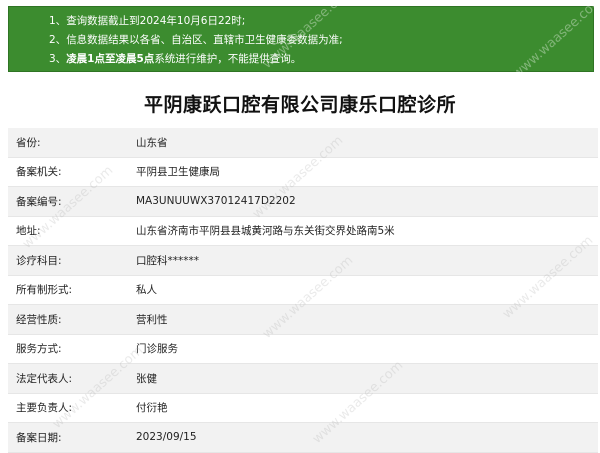 The image size is (600, 453). Describe the element at coordinates (39, 319) in the screenshot. I see `row-label: 经营性质:` at that location.